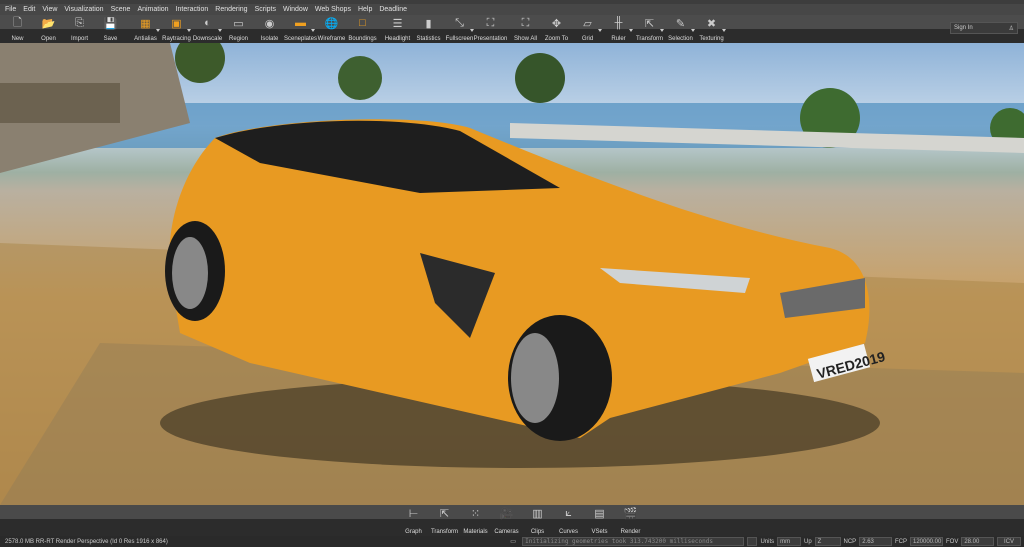  I want to click on toolbar-ruler-button: ╫ Ruler, so click(618, 29).